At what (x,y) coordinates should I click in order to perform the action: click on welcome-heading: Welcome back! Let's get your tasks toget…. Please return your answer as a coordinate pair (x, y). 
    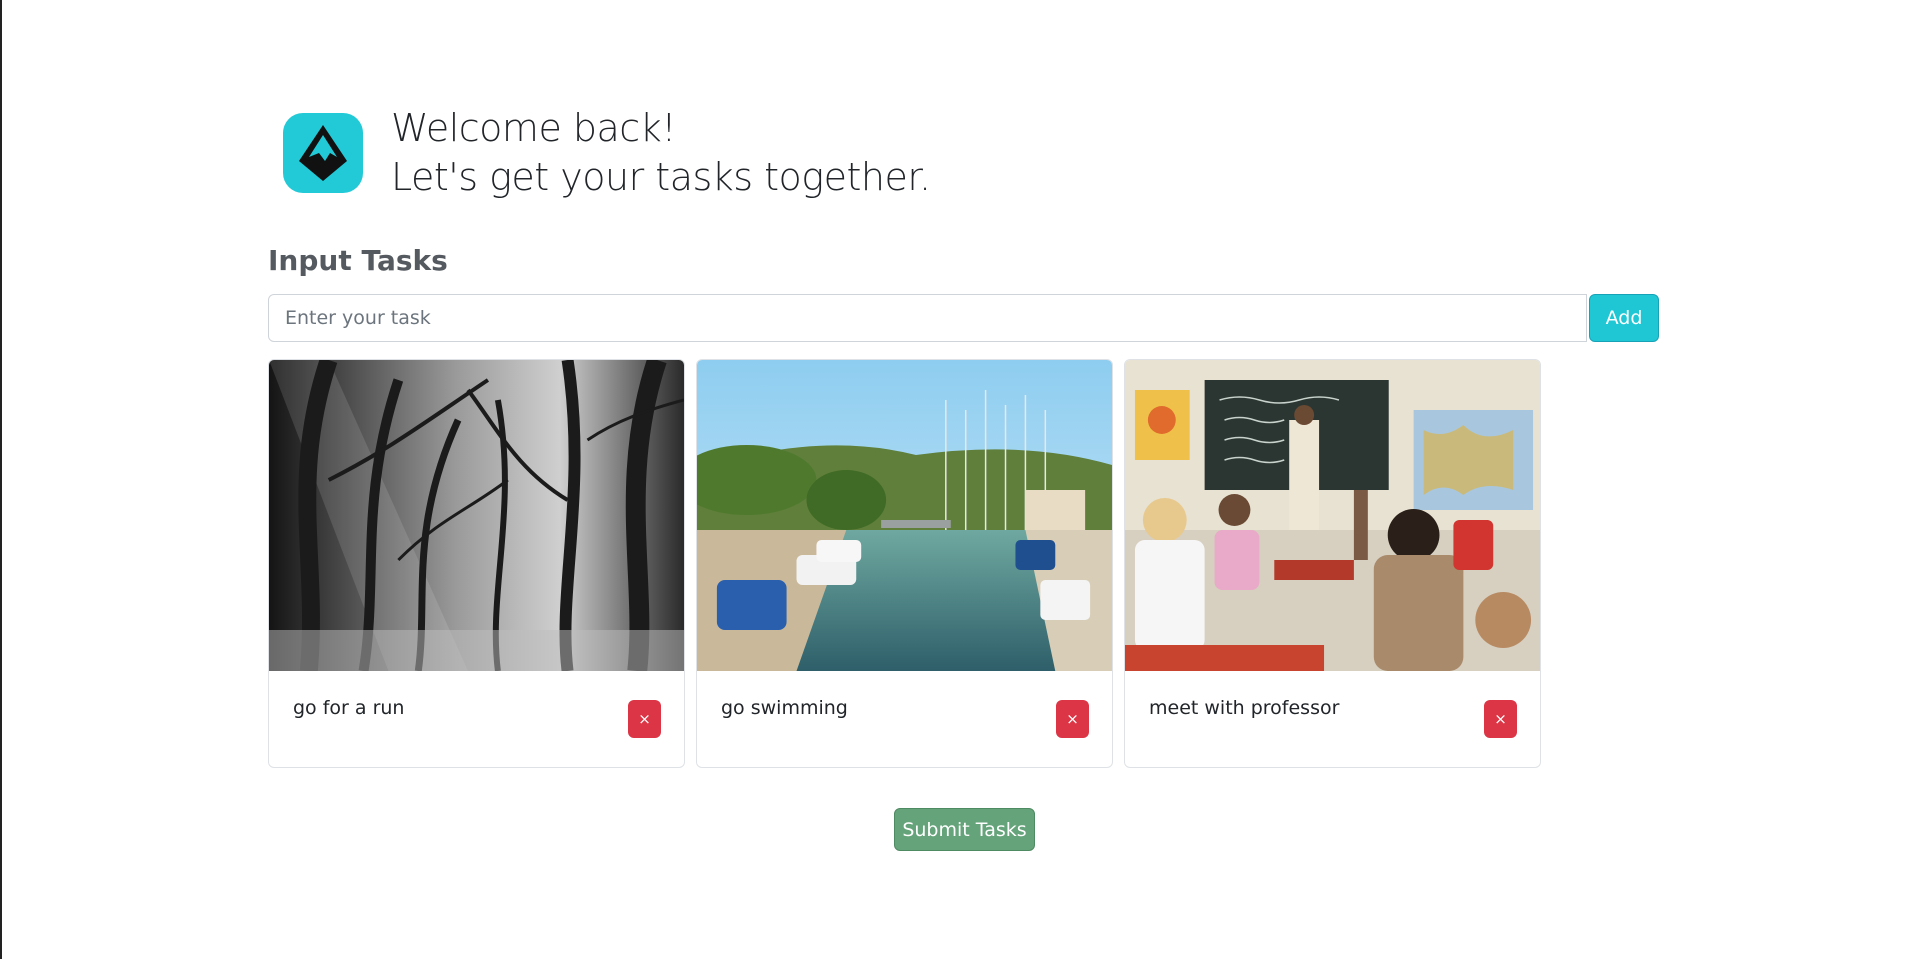
    Looking at the image, I should click on (661, 153).